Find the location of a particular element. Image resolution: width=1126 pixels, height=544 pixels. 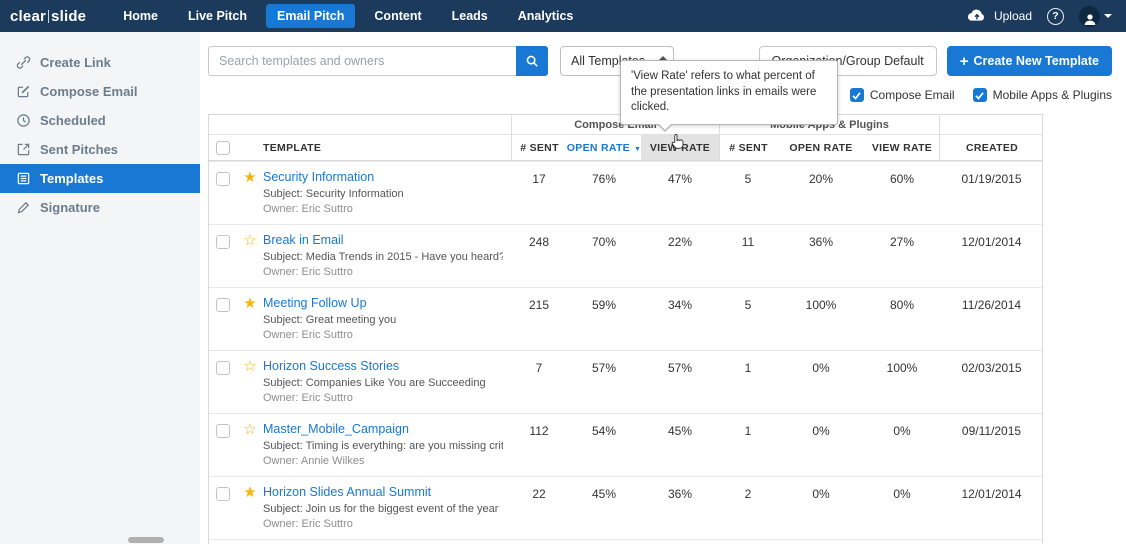

sidebar-item-scheduled: Scheduled is located at coordinates (100, 120).